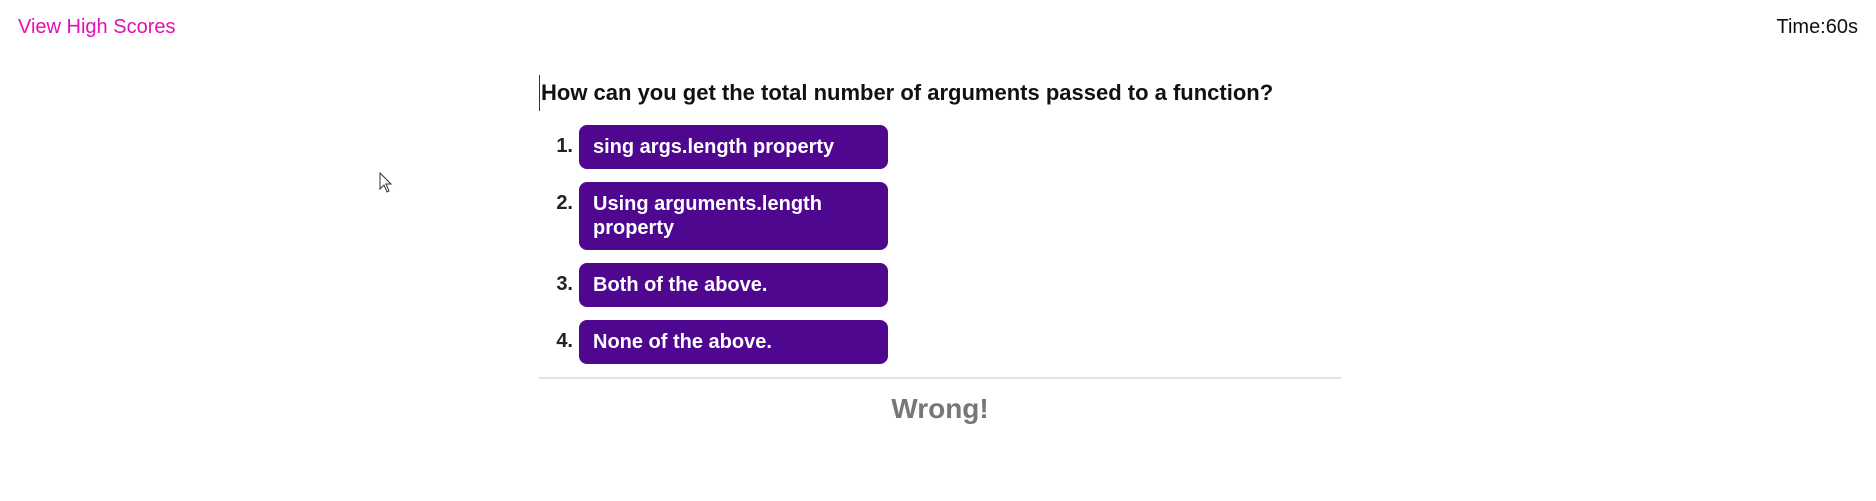 The image size is (1876, 501). What do you see at coordinates (96, 27) in the screenshot?
I see `view-high-scores-link: View High Scores` at bounding box center [96, 27].